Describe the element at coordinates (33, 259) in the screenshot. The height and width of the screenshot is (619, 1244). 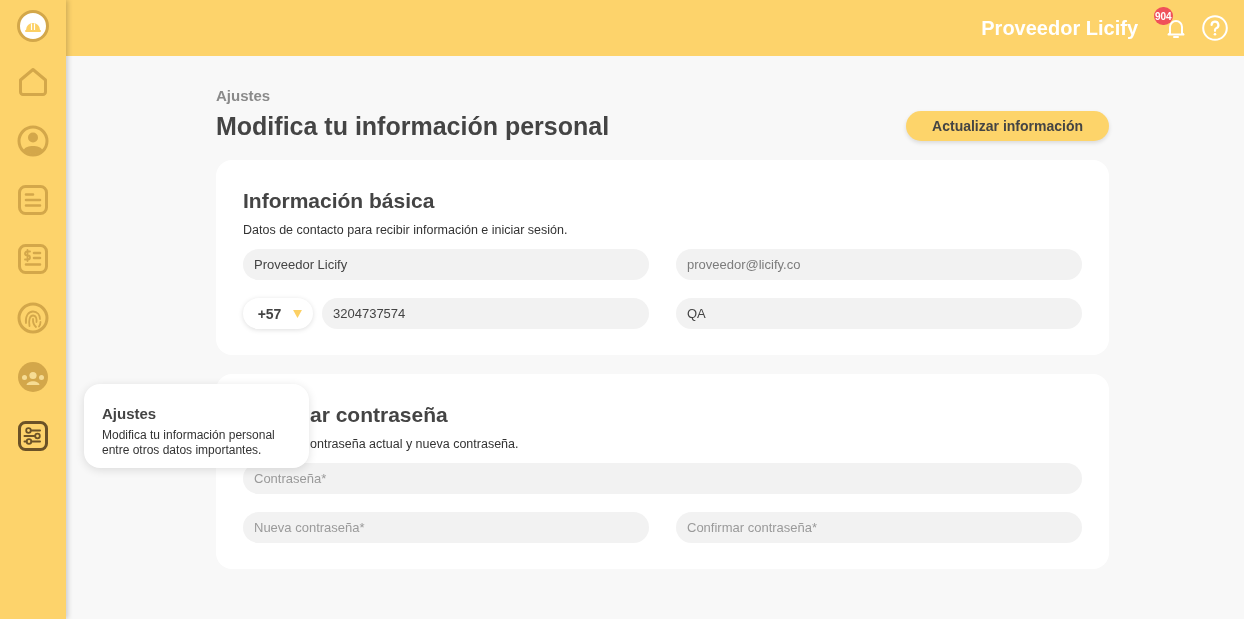
I see `invoice-icon` at that location.